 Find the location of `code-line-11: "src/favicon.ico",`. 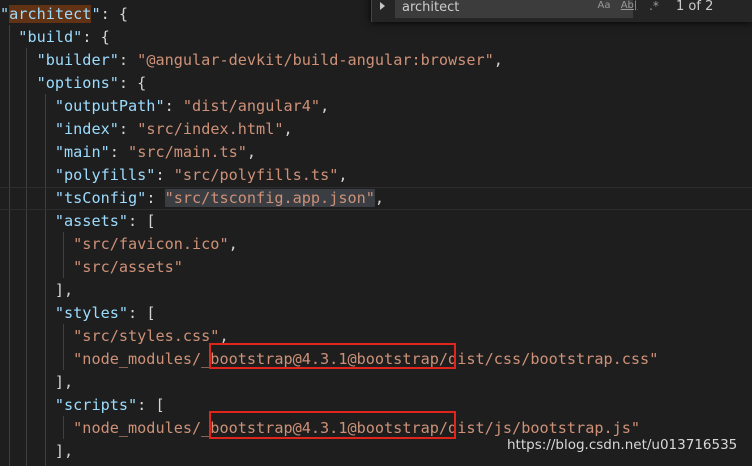

code-line-11: "src/favicon.ico", is located at coordinates (376, 244).